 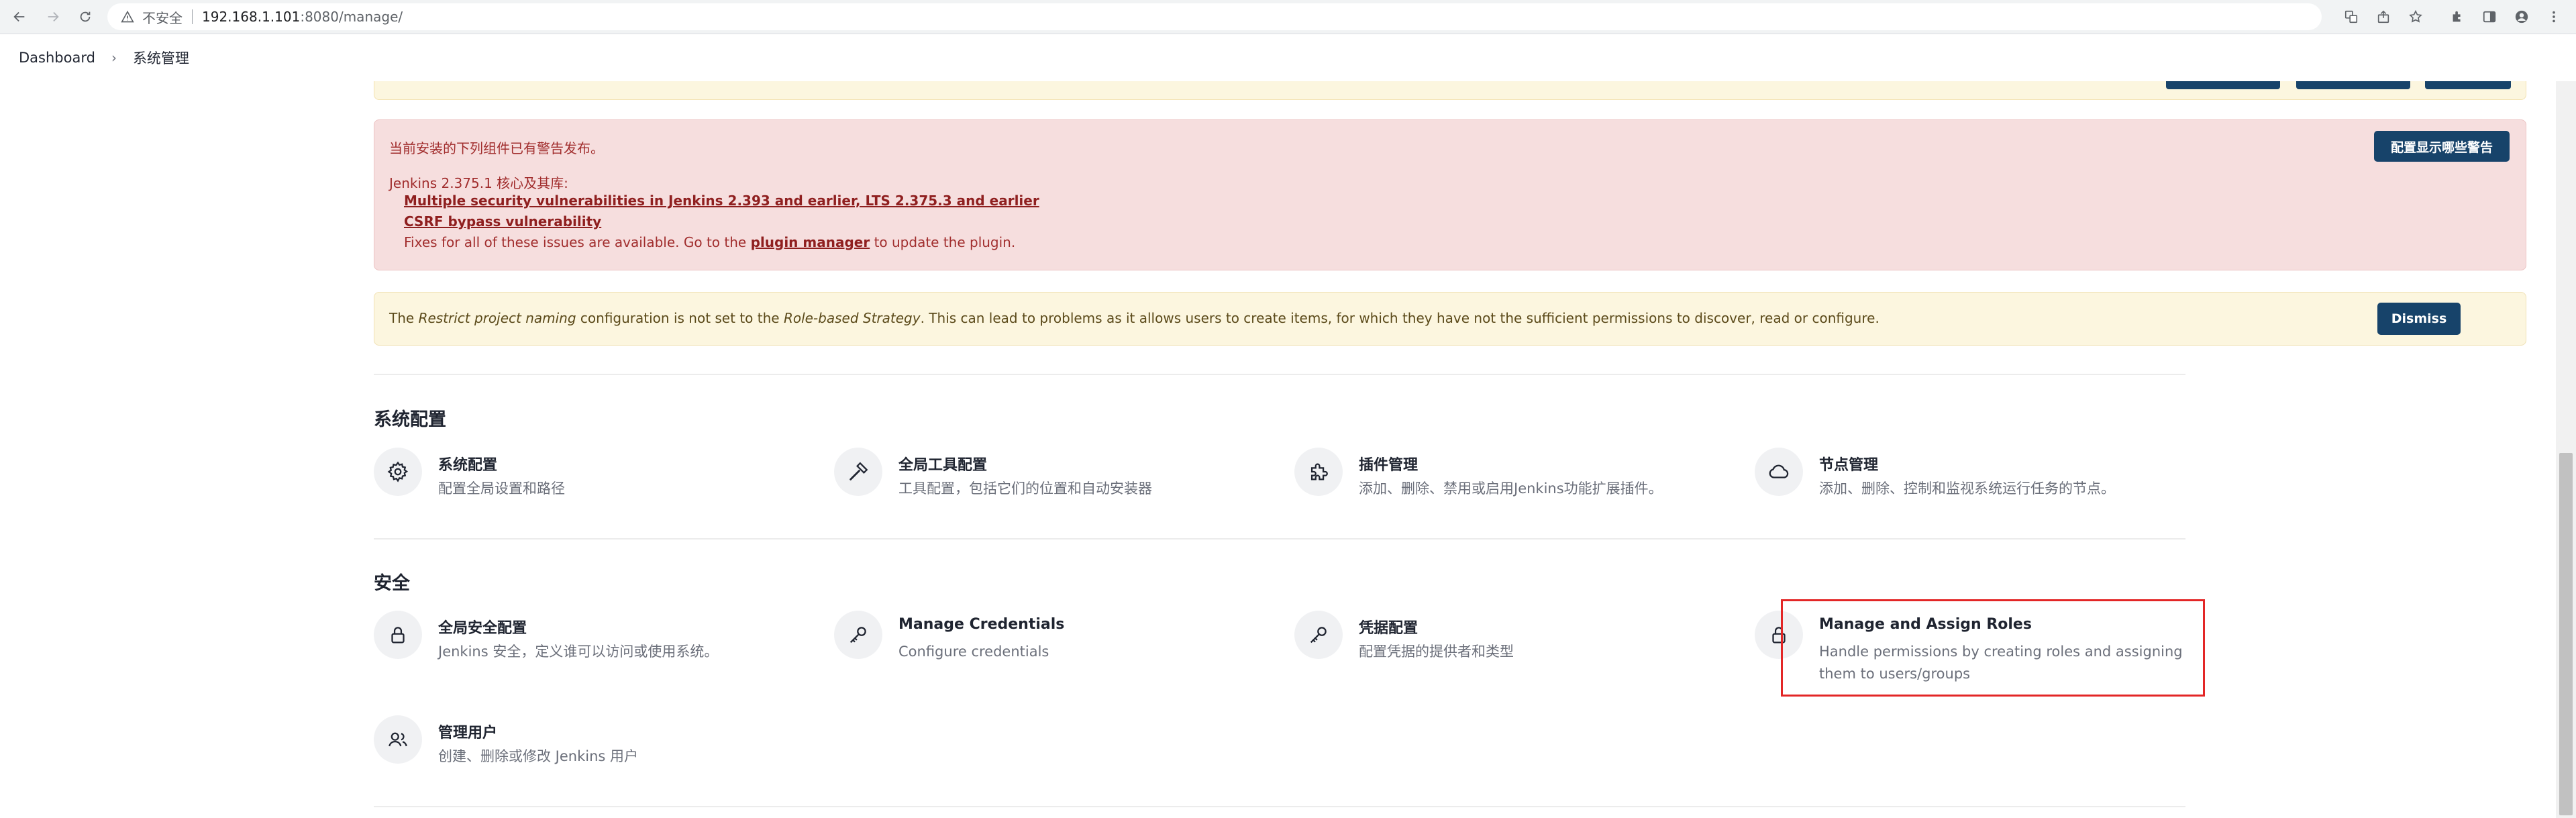 What do you see at coordinates (398, 472) in the screenshot?
I see `gear-icon` at bounding box center [398, 472].